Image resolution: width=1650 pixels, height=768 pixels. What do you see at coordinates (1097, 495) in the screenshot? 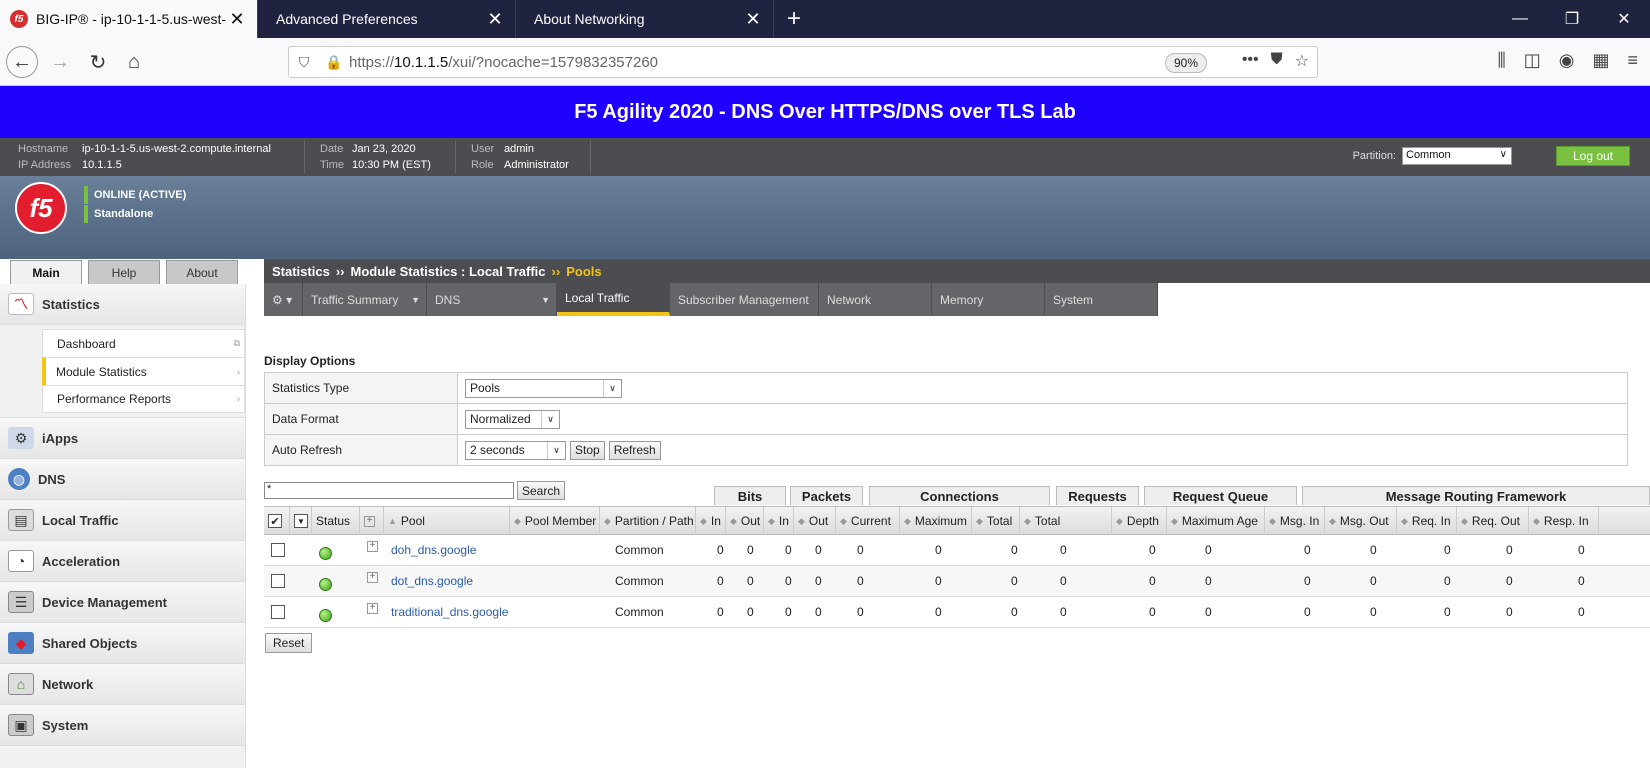
I see `group-header-requests: Requests` at bounding box center [1097, 495].